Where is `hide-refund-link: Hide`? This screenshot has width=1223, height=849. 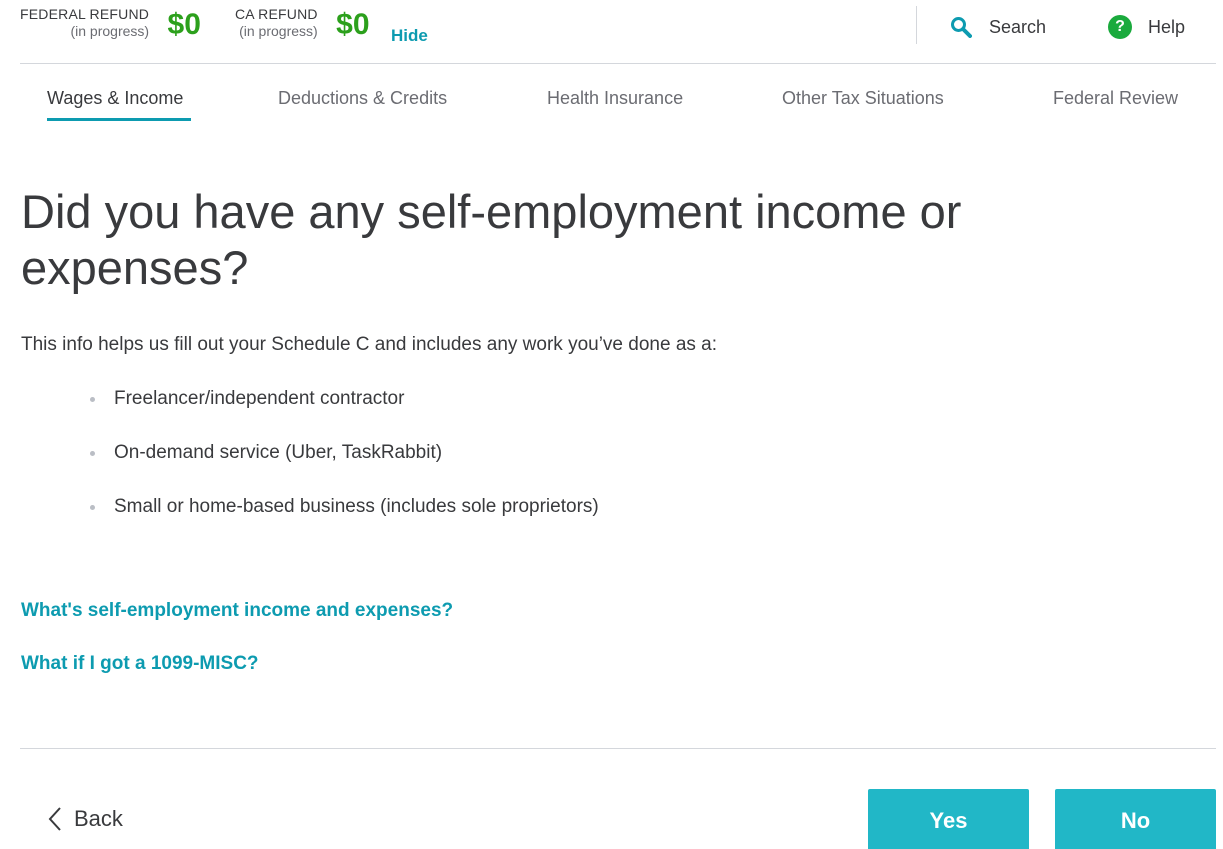
hide-refund-link: Hide is located at coordinates (409, 36).